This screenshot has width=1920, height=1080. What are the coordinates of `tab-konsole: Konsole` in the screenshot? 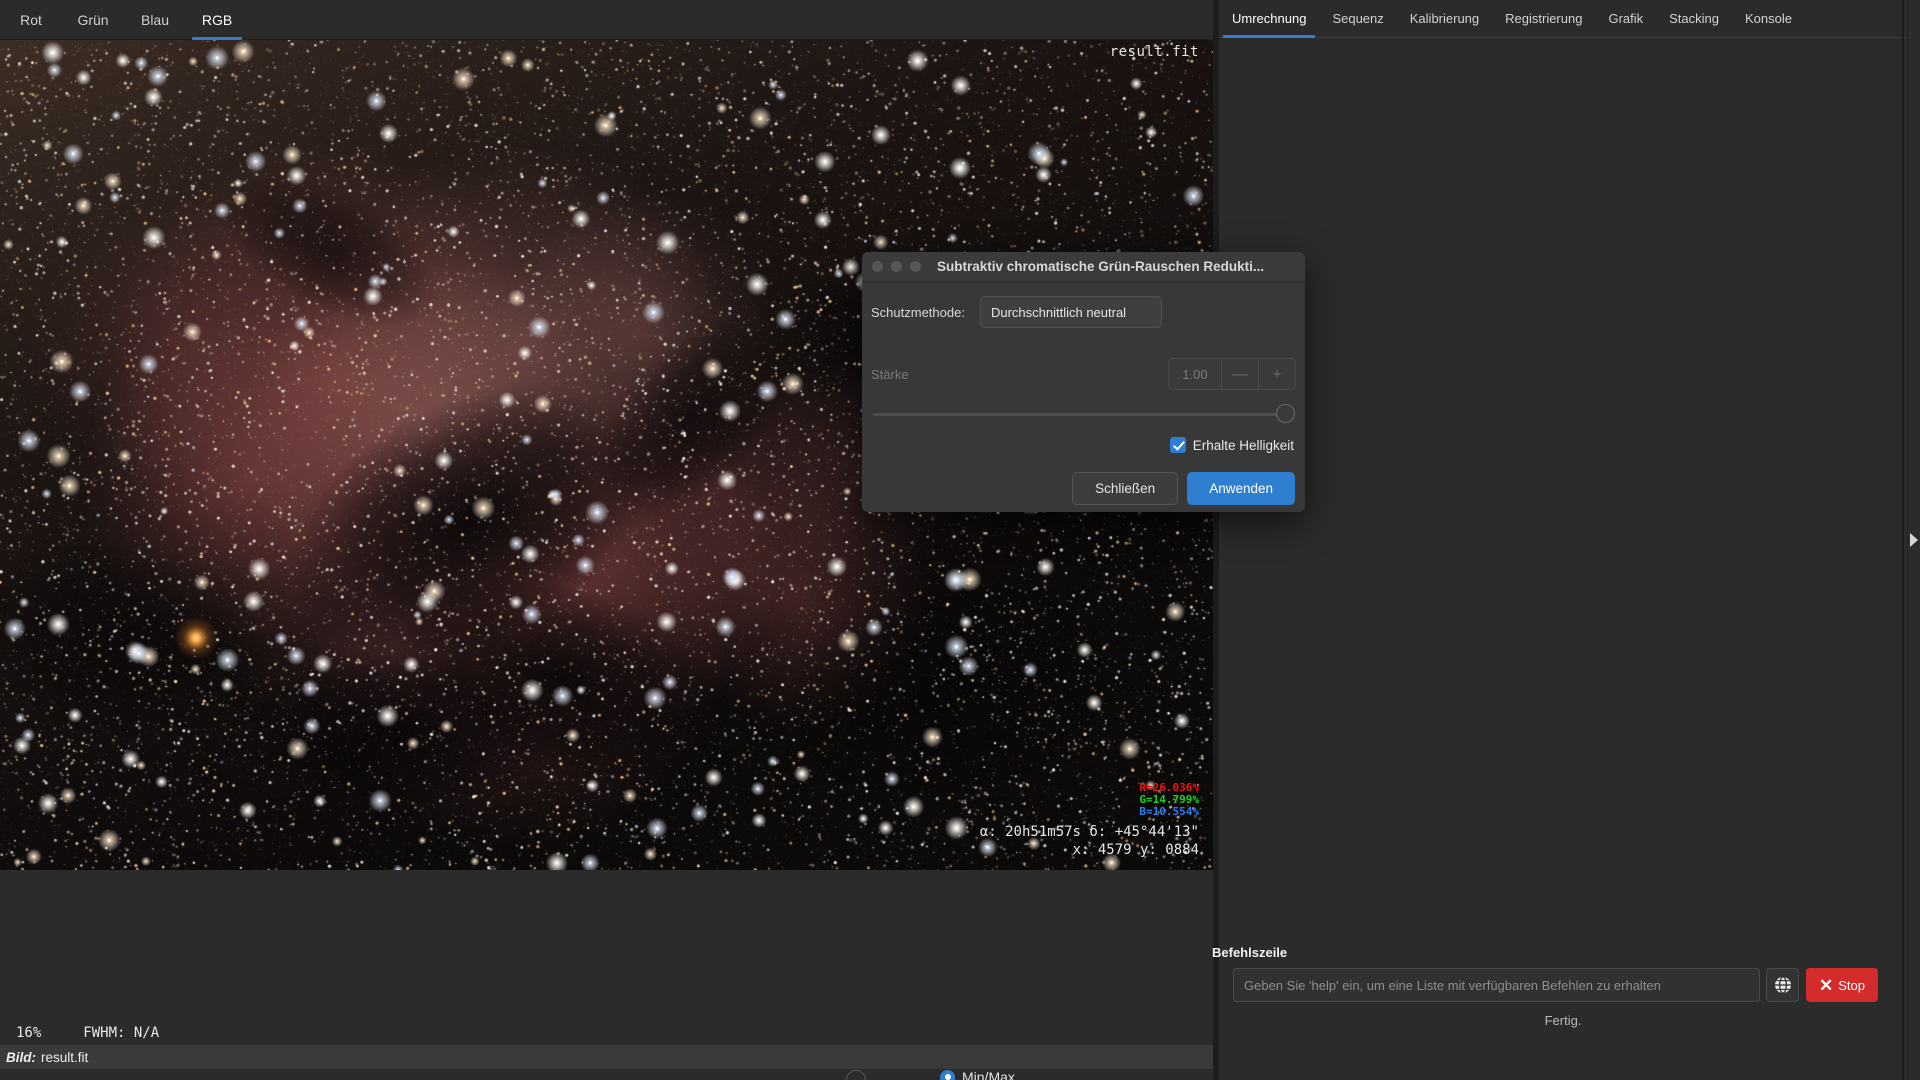 It's located at (1768, 19).